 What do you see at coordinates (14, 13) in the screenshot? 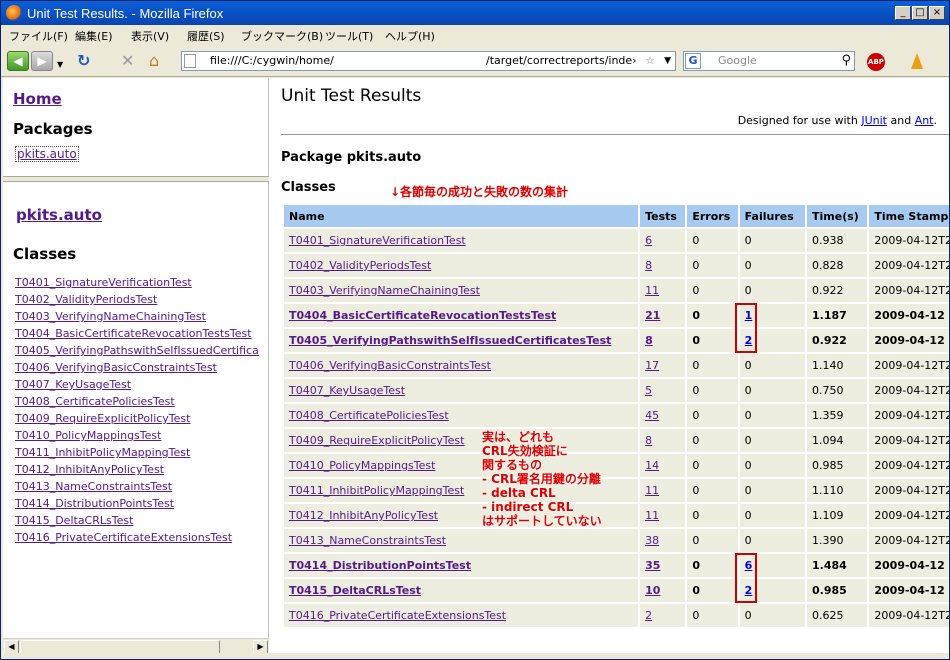
I see `firefox-icon` at bounding box center [14, 13].